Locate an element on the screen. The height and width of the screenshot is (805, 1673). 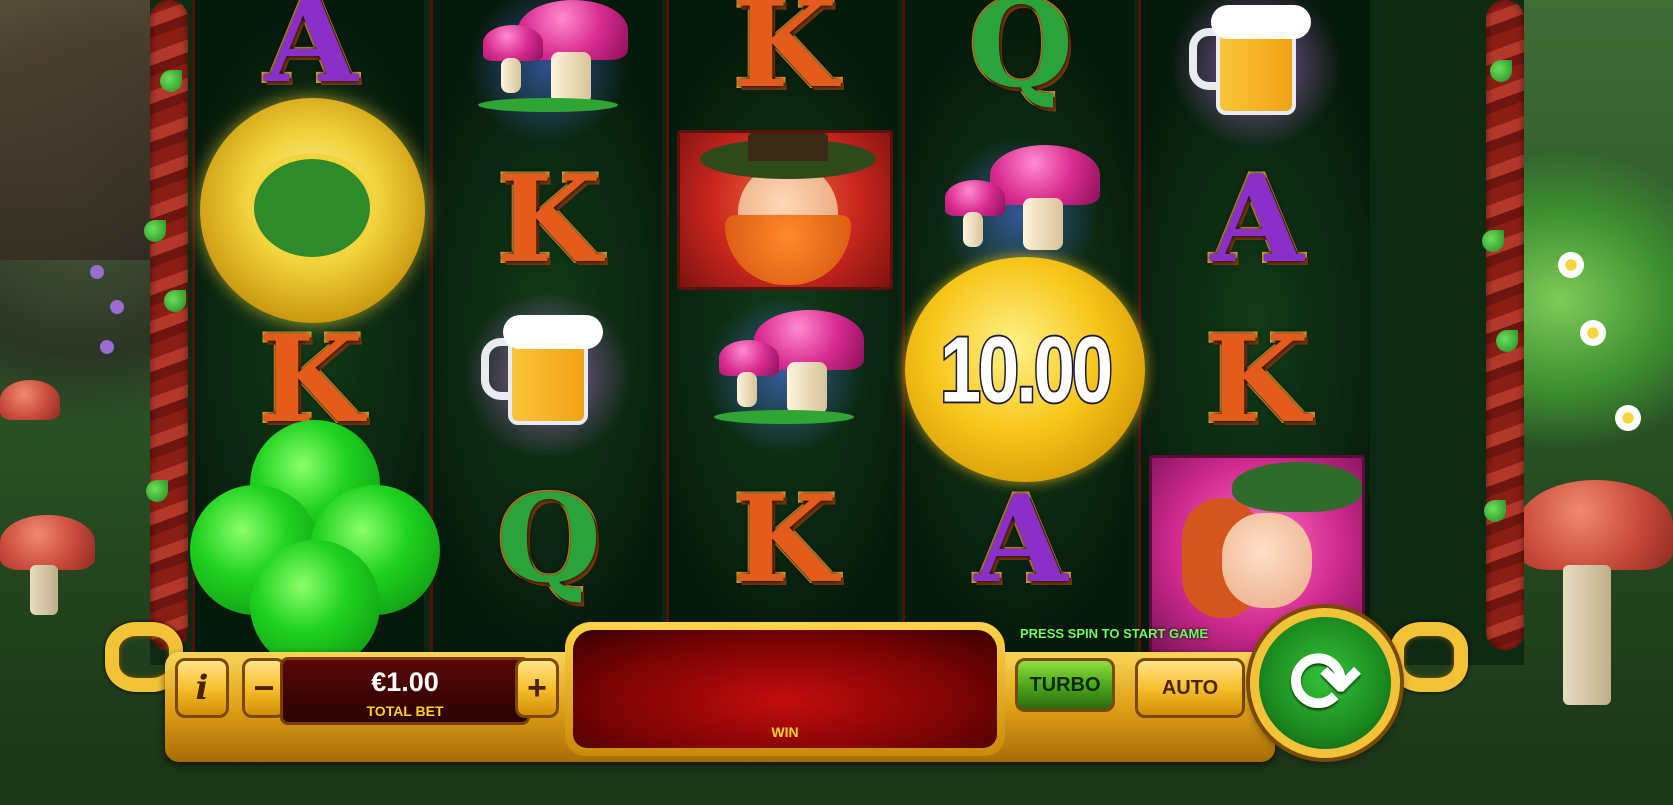
reel-symbol-leprechaun is located at coordinates (785, 210).